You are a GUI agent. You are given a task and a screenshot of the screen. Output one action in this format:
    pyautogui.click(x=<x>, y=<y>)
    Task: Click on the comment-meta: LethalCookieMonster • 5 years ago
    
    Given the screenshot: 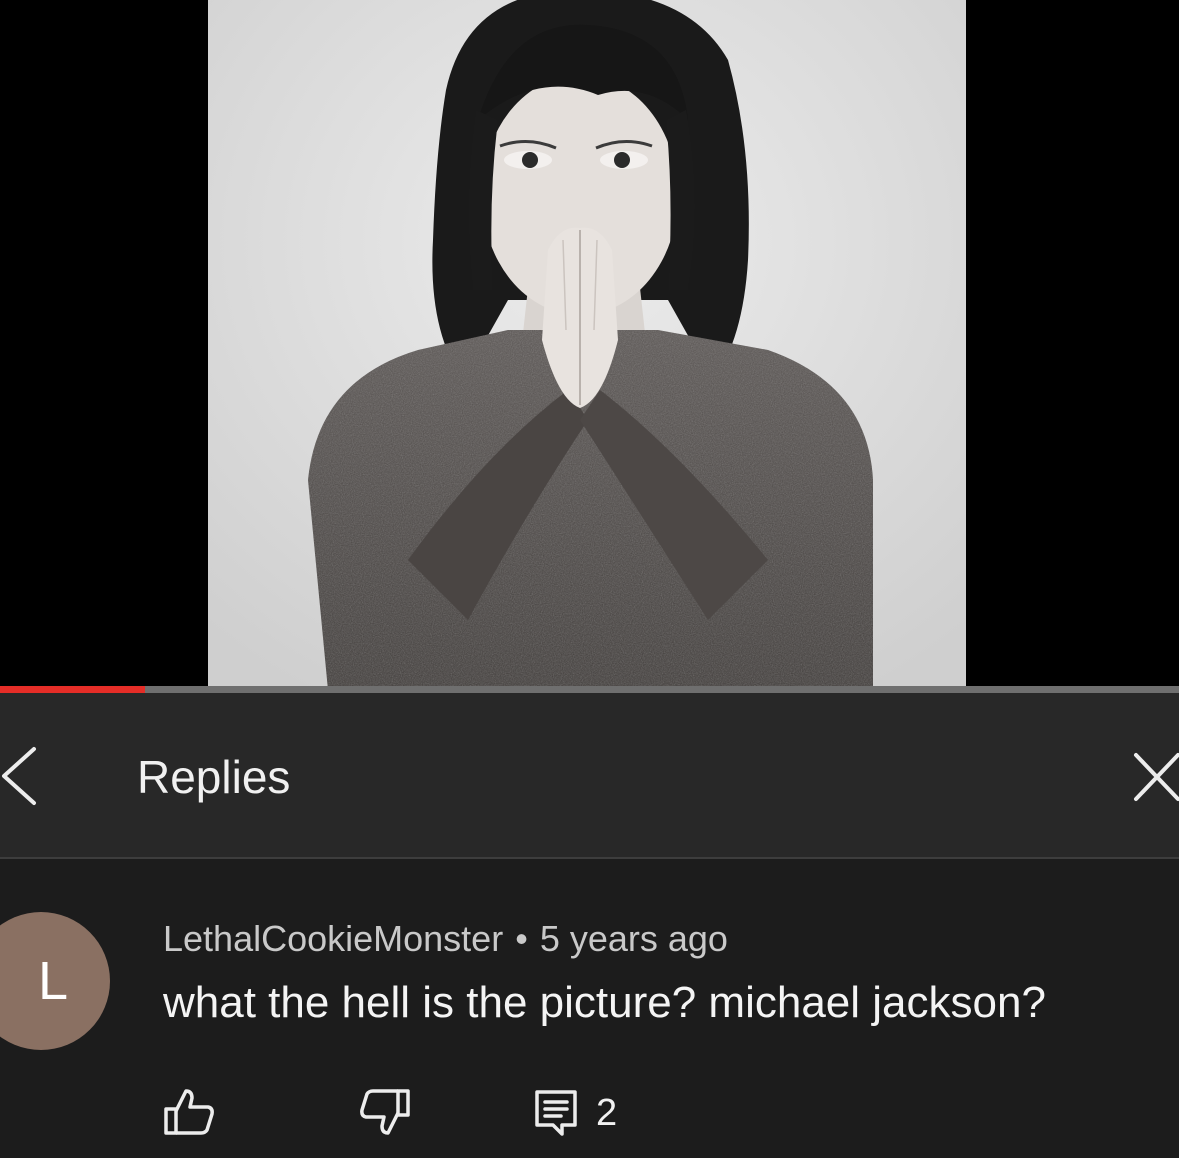 What is the action you would take?
    pyautogui.click(x=445, y=939)
    